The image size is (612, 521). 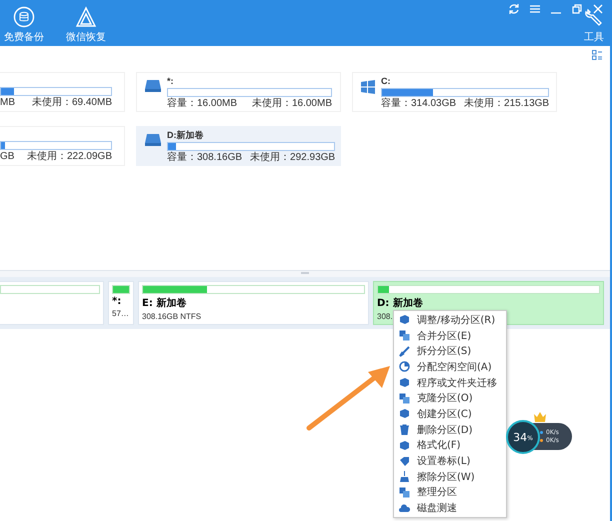 What do you see at coordinates (62, 146) in the screenshot?
I see `disk-card: GB 未使用：222.09GB` at bounding box center [62, 146].